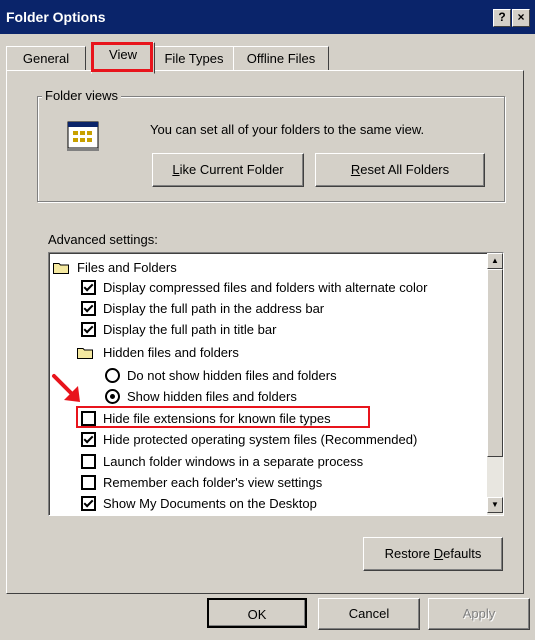 The width and height of the screenshot is (535, 640). Describe the element at coordinates (103, 239) in the screenshot. I see `advanced-settings-label: Advanced settings:` at that location.